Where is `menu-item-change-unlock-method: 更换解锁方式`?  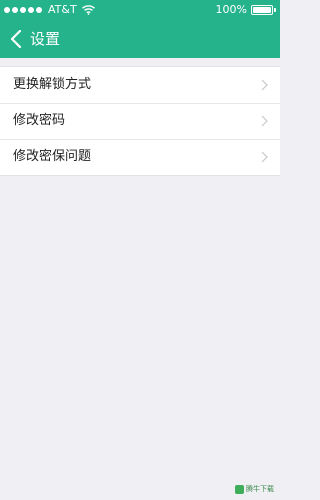
menu-item-change-unlock-method: 更换解锁方式 is located at coordinates (140, 85).